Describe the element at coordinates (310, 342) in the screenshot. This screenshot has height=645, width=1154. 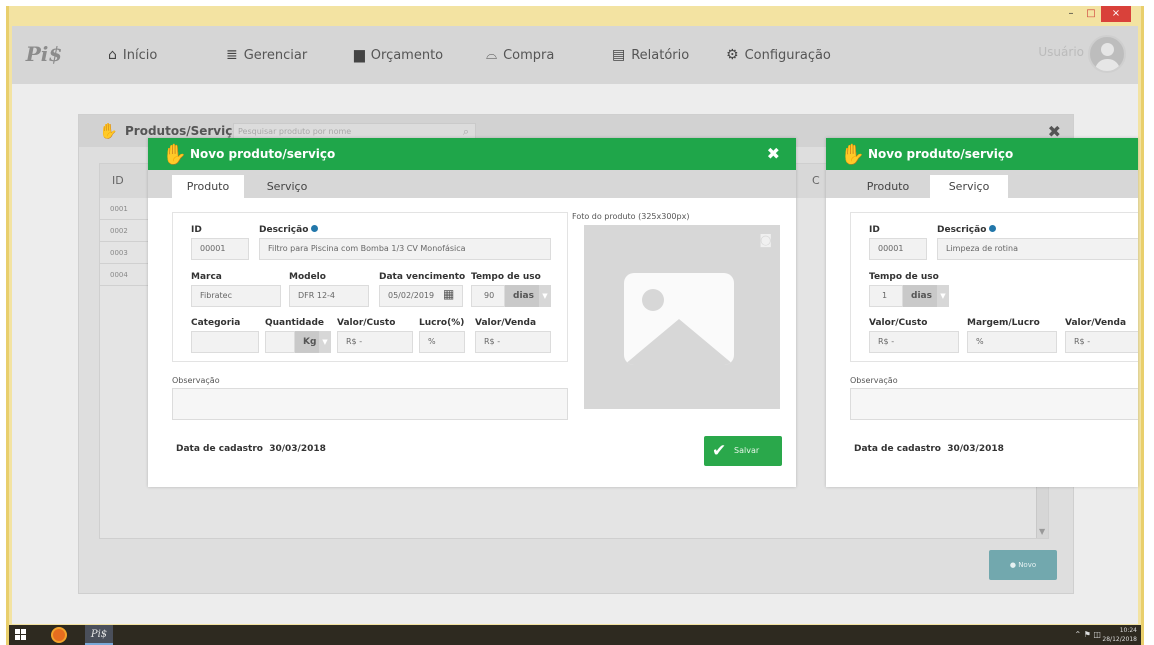
I see `quantidade-unit-label: Kg` at that location.